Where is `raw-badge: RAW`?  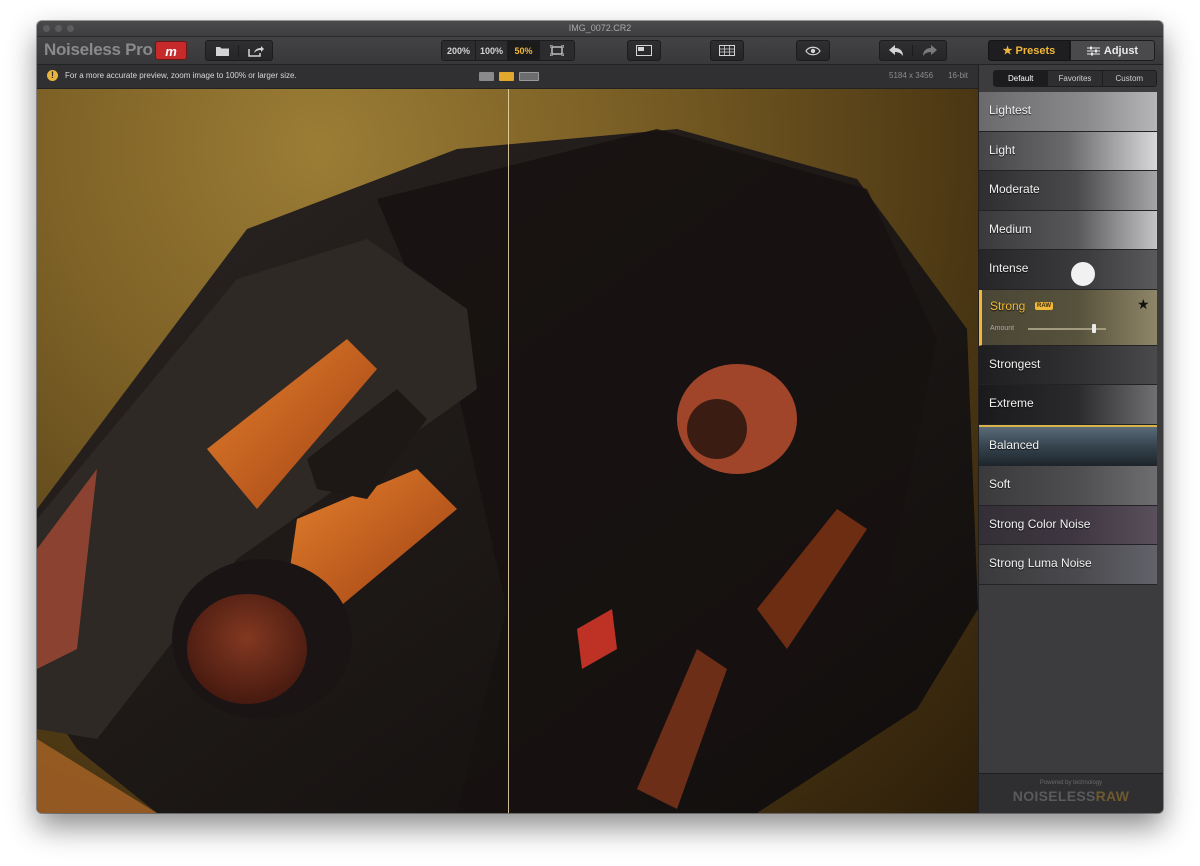 raw-badge: RAW is located at coordinates (1044, 305).